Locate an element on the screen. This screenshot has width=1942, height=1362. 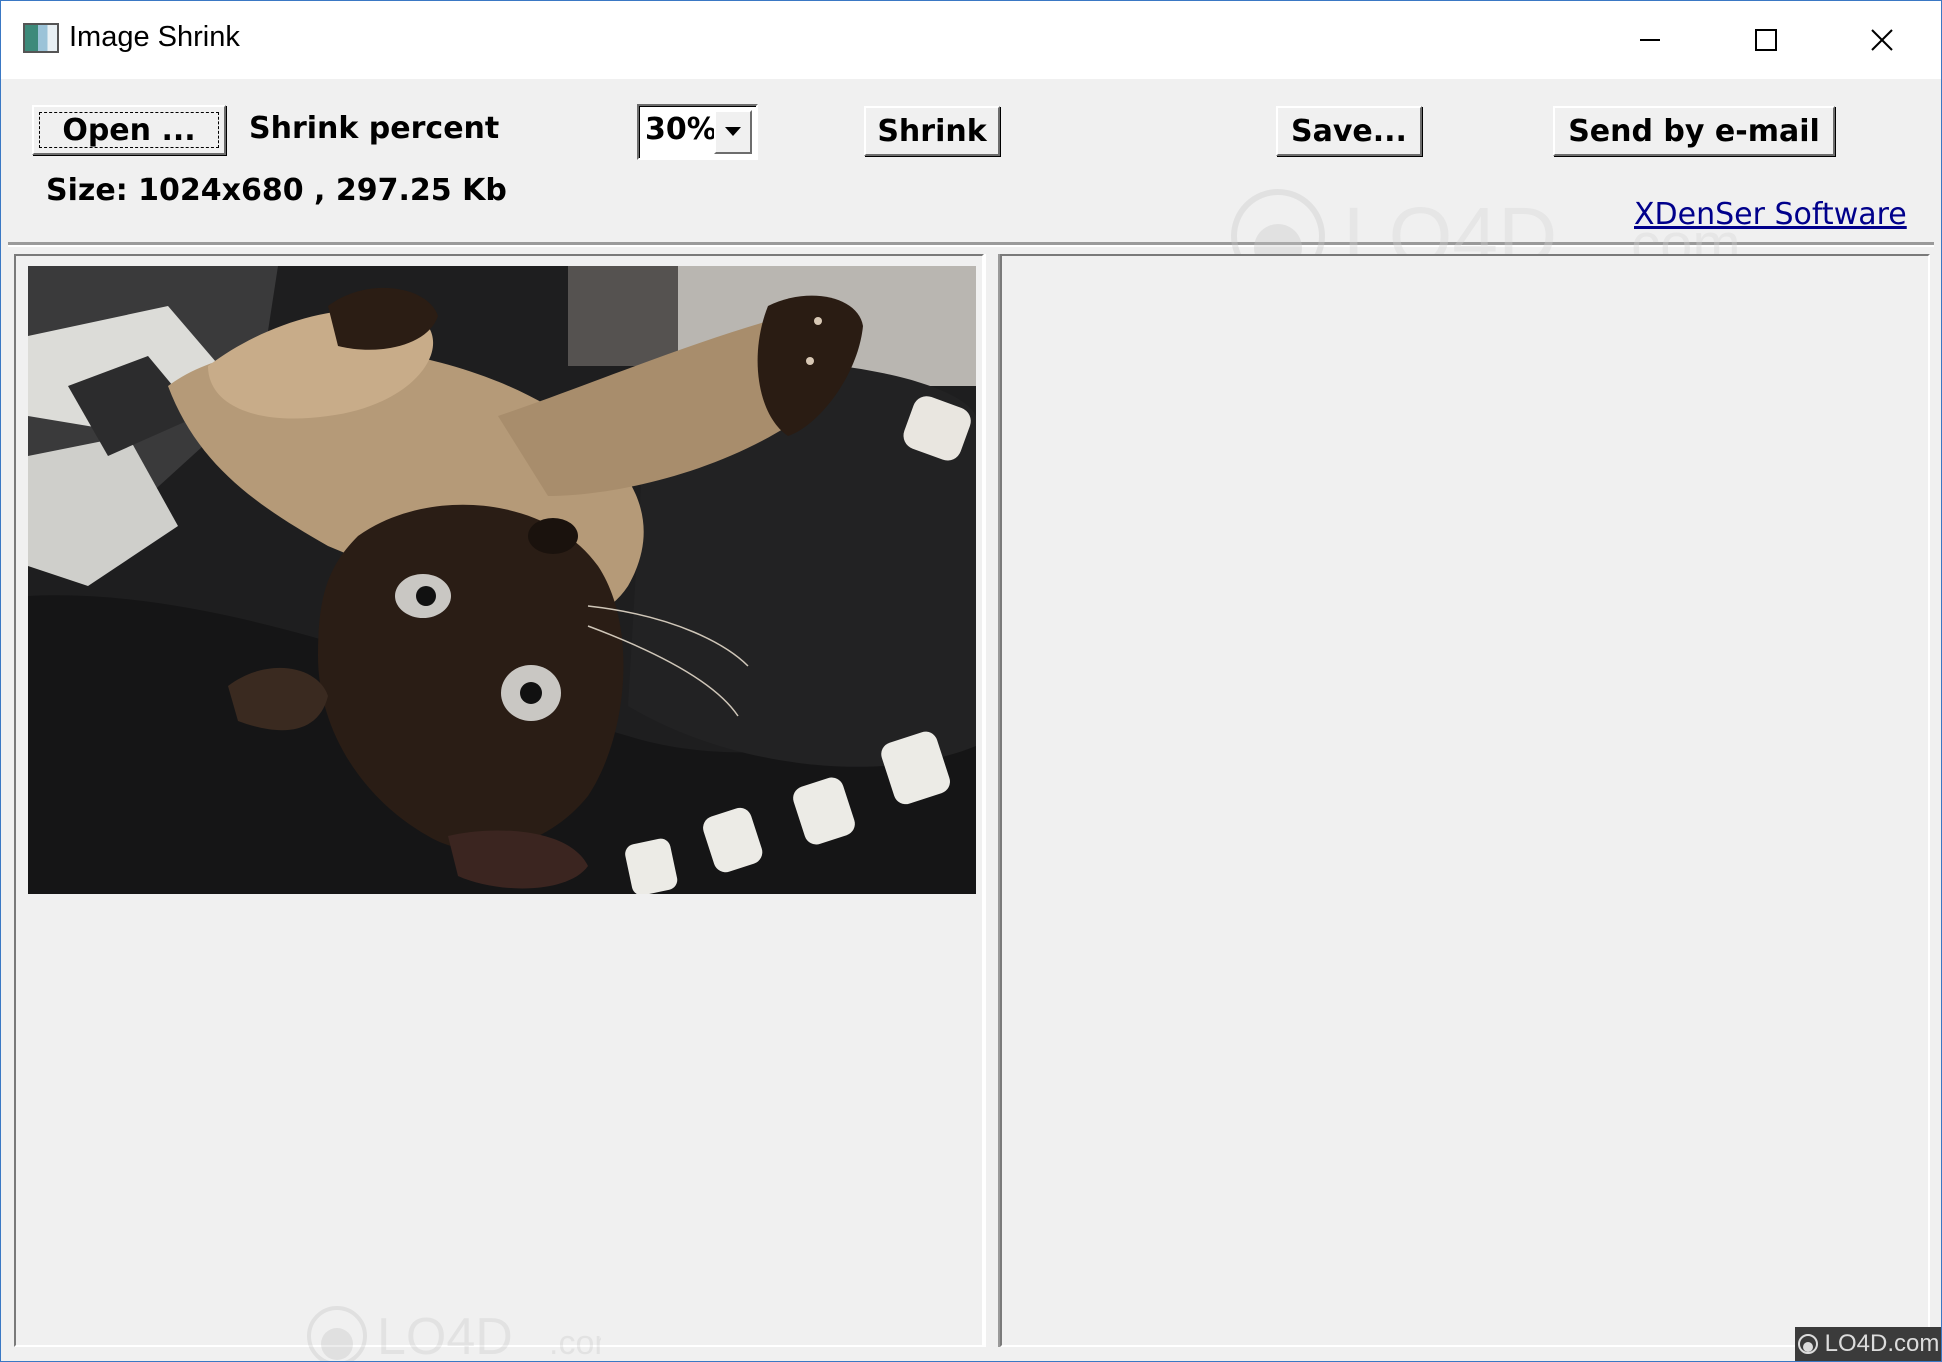
minimize-icon is located at coordinates (1650, 40).